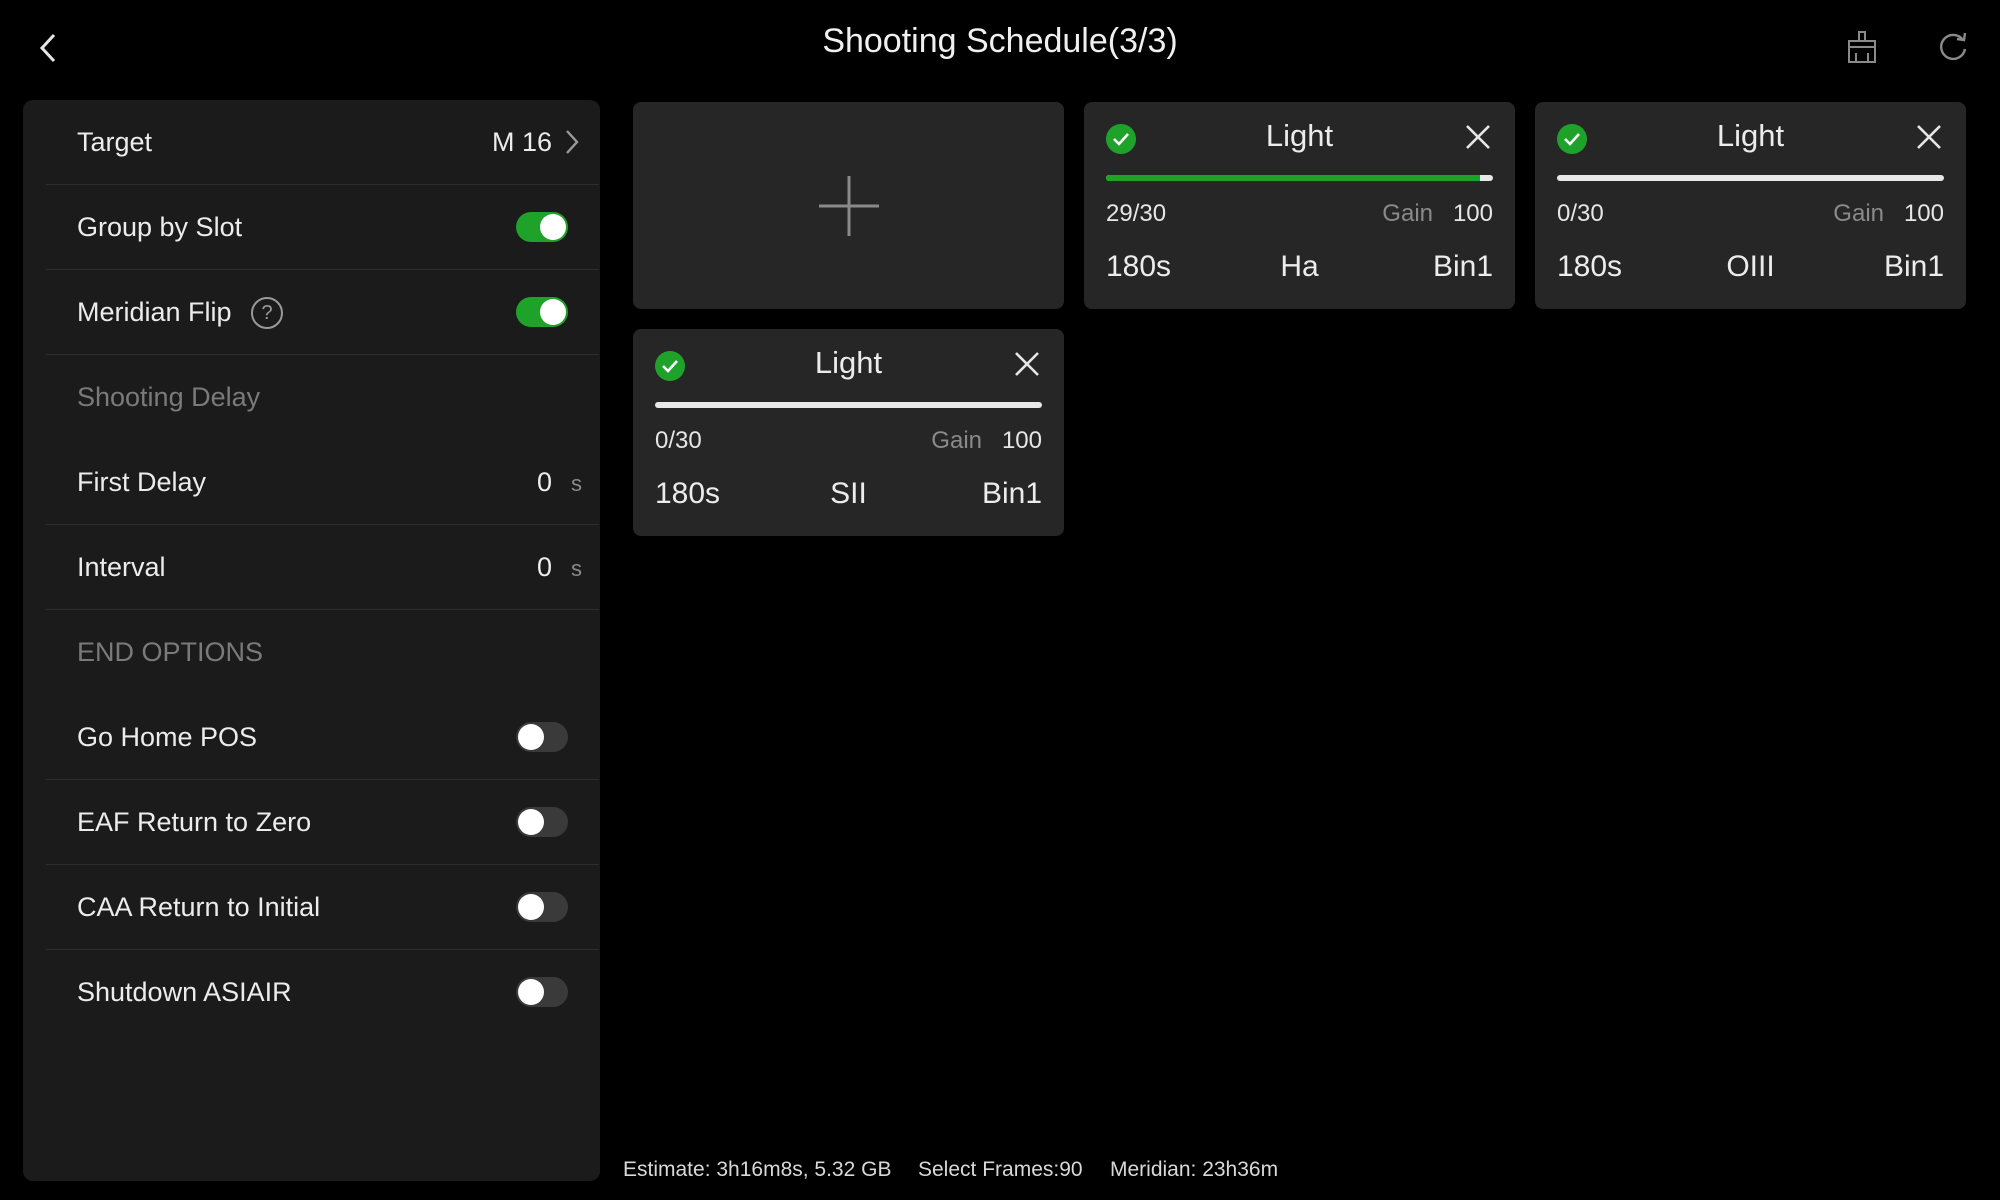  I want to click on caa-label: CAA Return to Initial, so click(199, 907).